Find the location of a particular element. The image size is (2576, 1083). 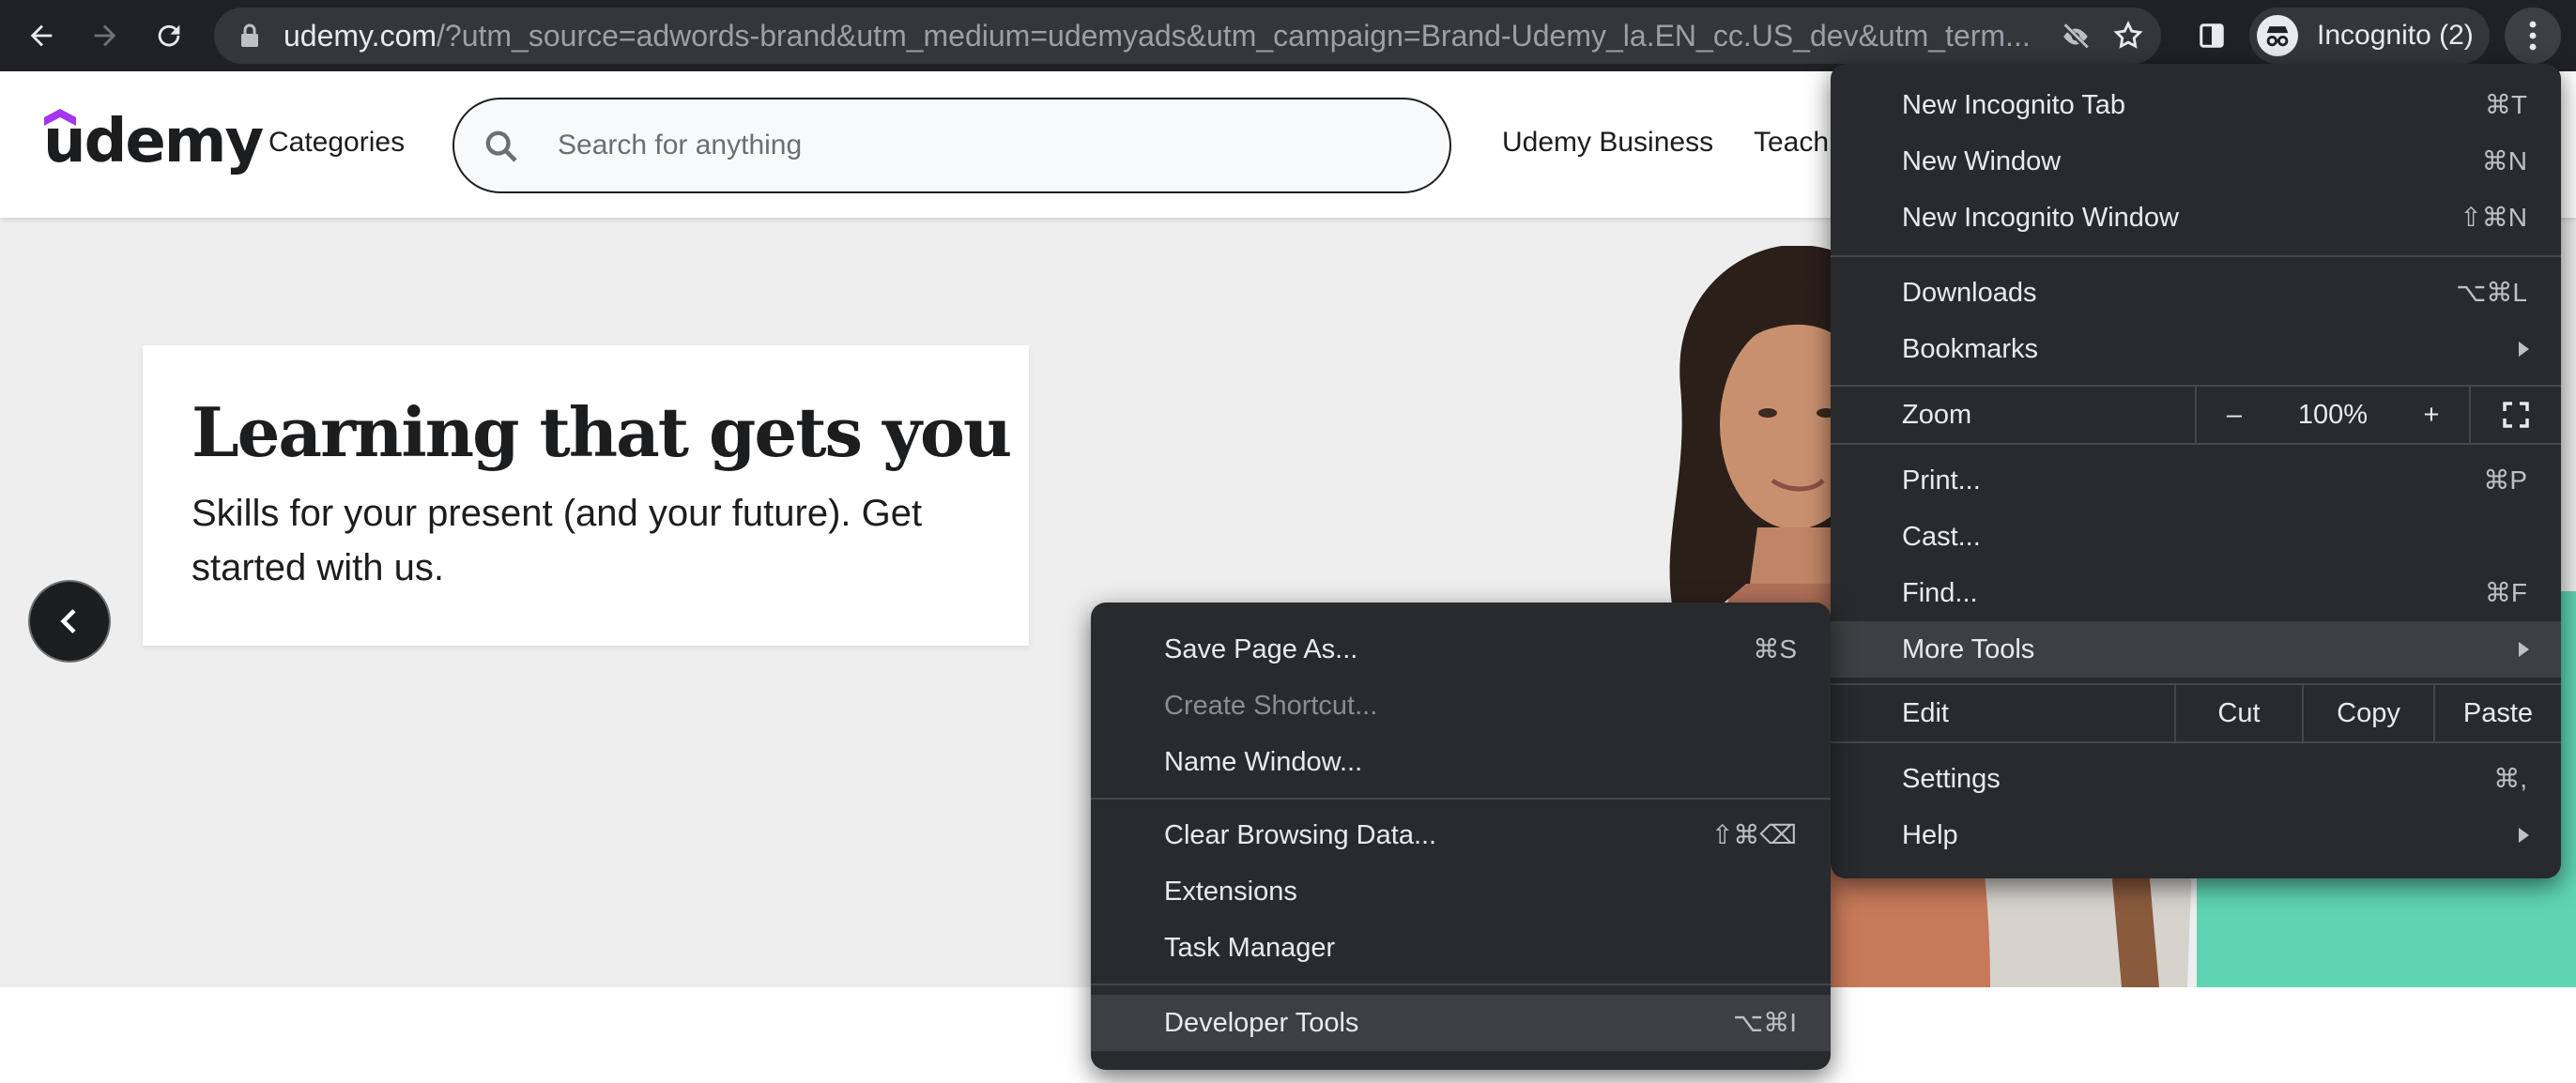

menu-item-print: Print... ⌘P is located at coordinates (2196, 480).